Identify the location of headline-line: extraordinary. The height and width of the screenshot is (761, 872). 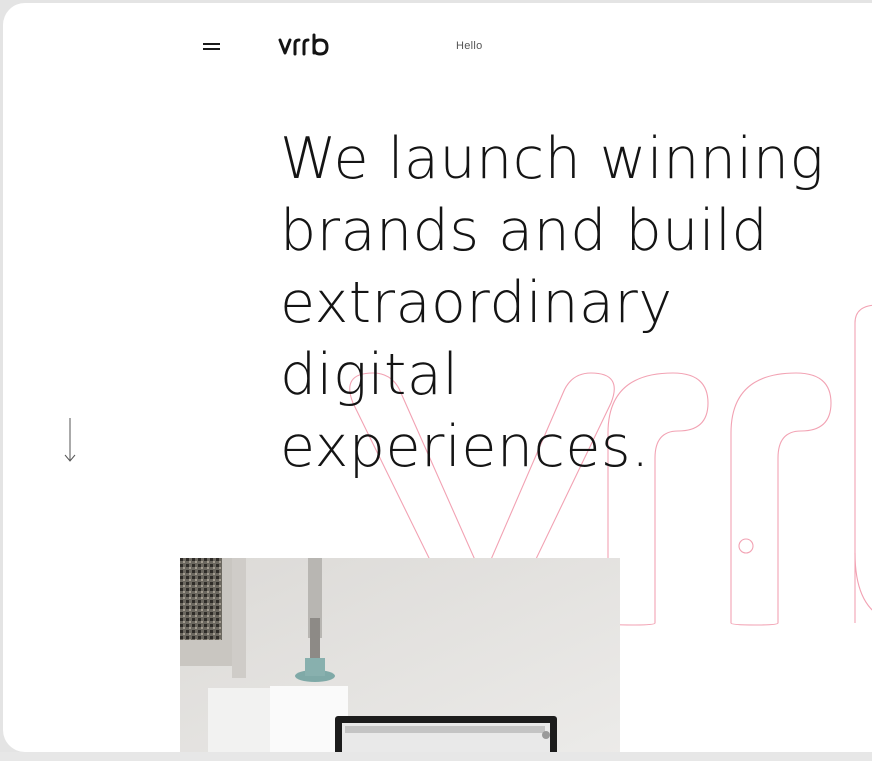
(476, 303).